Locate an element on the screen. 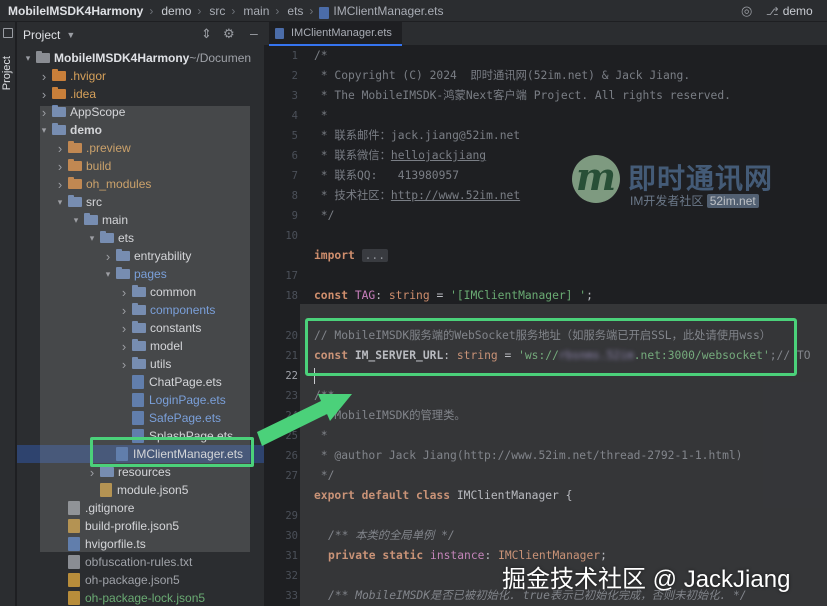  breadcrumb-ets: ets is located at coordinates (291, 11).